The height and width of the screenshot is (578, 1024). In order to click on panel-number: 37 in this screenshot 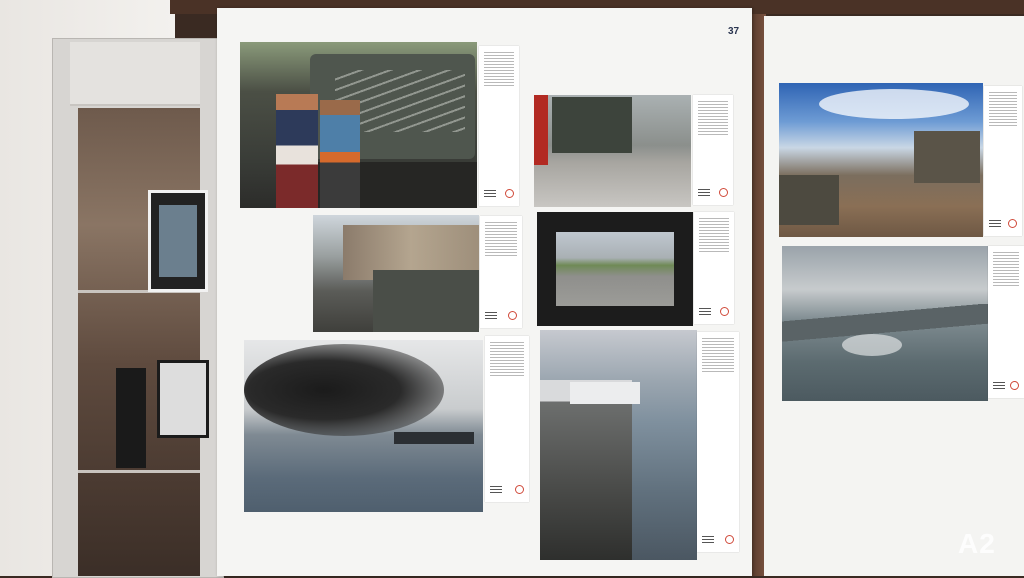, I will do `click(734, 31)`.